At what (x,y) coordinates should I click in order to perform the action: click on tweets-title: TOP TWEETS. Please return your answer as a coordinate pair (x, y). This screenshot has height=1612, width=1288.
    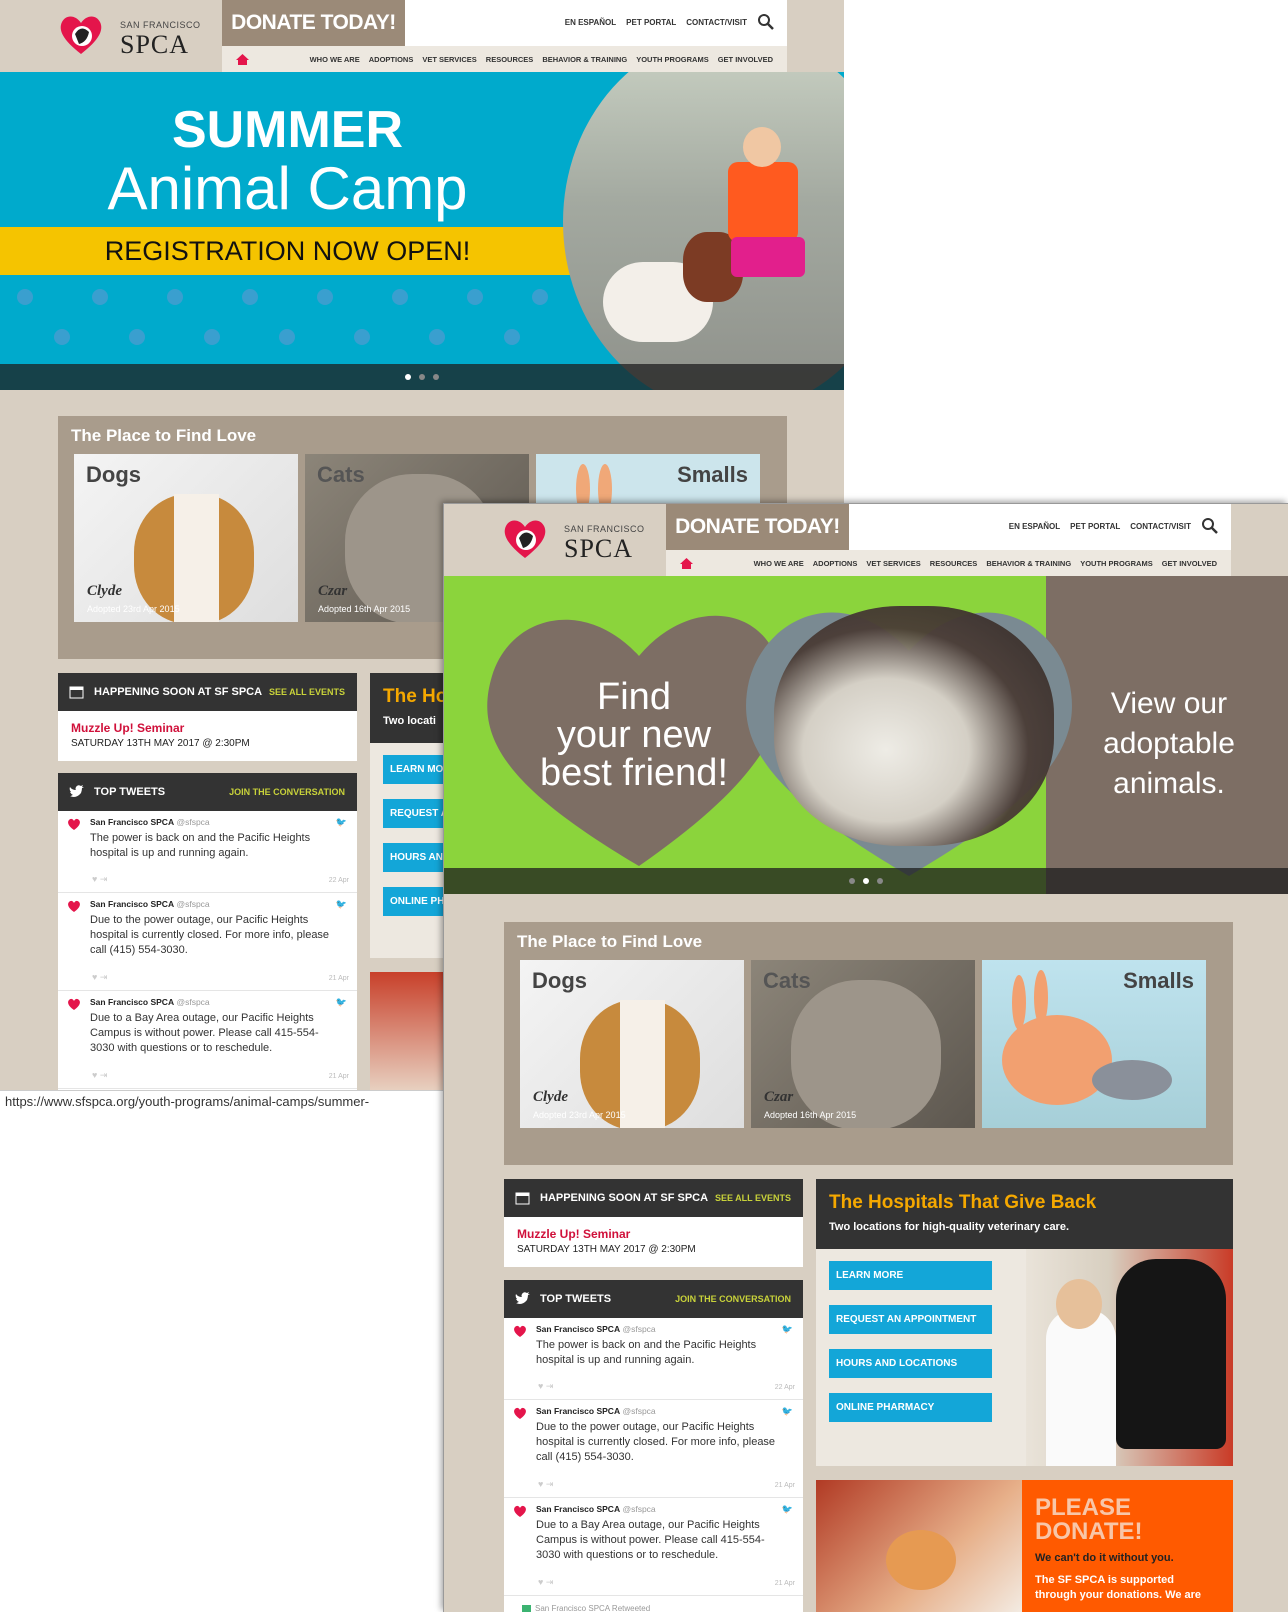
    Looking at the image, I should click on (576, 1299).